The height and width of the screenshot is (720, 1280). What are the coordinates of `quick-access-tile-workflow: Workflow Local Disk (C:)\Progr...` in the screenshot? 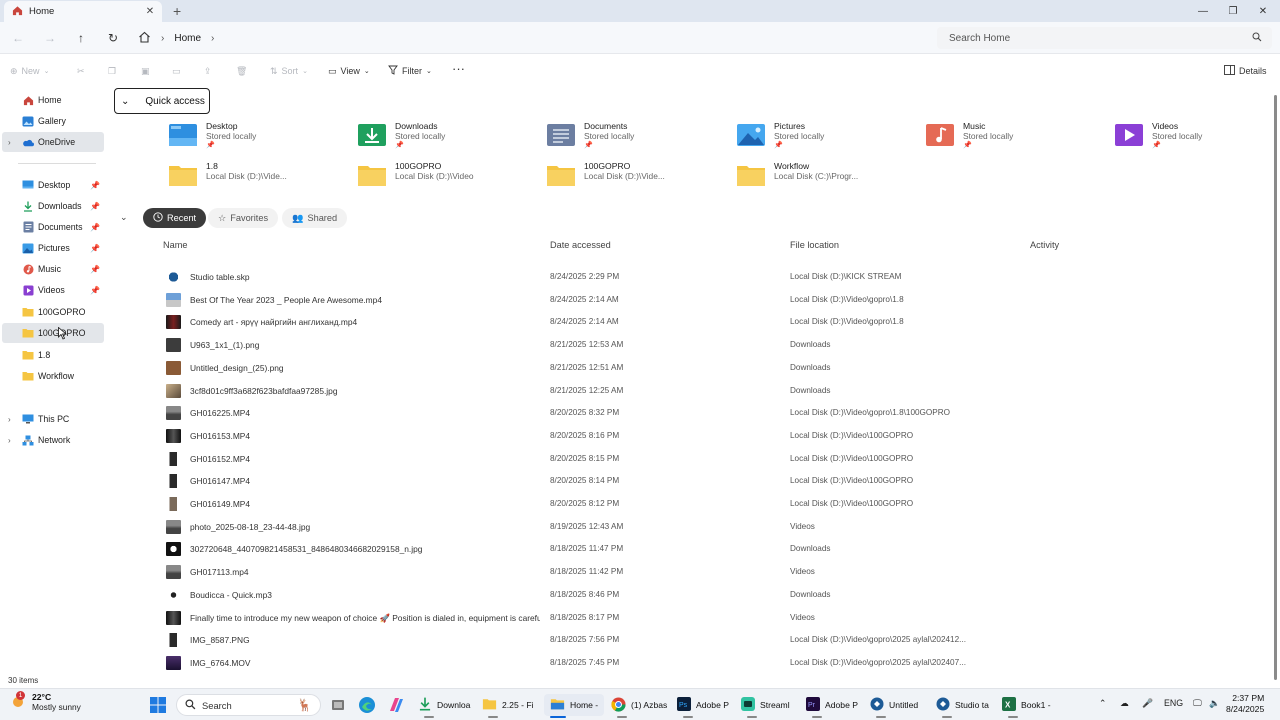 It's located at (826, 177).